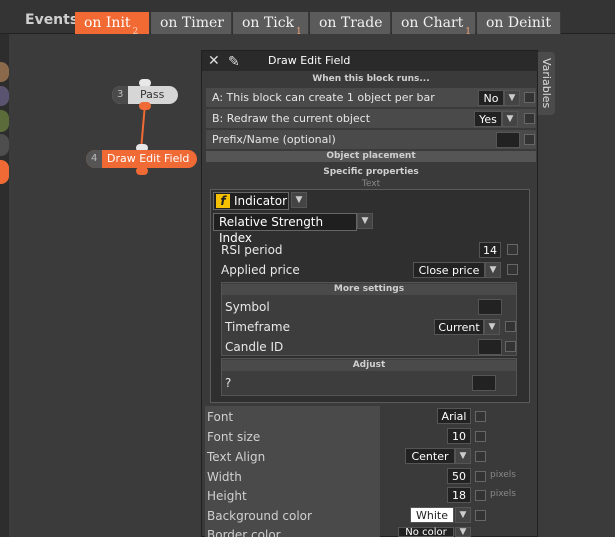 Image resolution: width=615 pixels, height=537 pixels. I want to click on timeframe-label: Timeframe, so click(257, 327).